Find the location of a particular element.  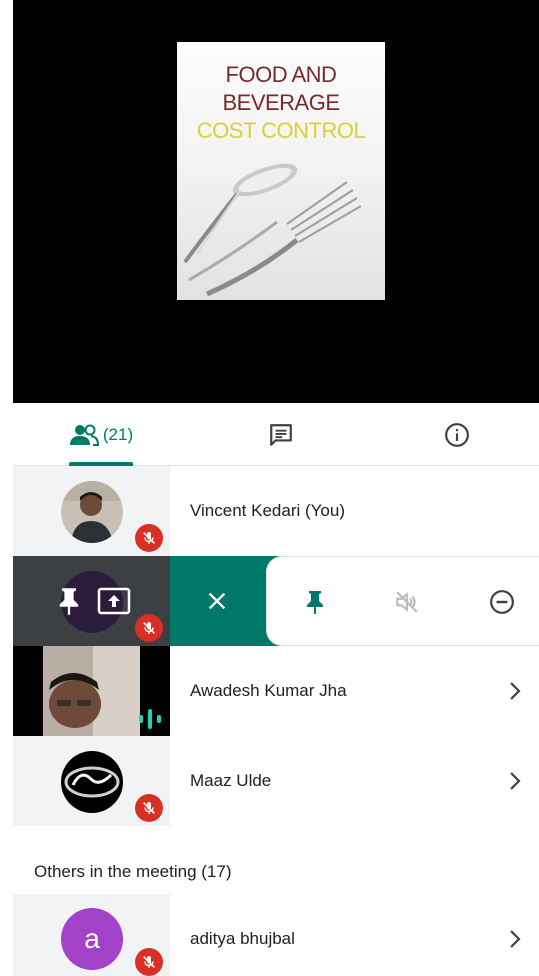

tab-chat is located at coordinates (281, 434).